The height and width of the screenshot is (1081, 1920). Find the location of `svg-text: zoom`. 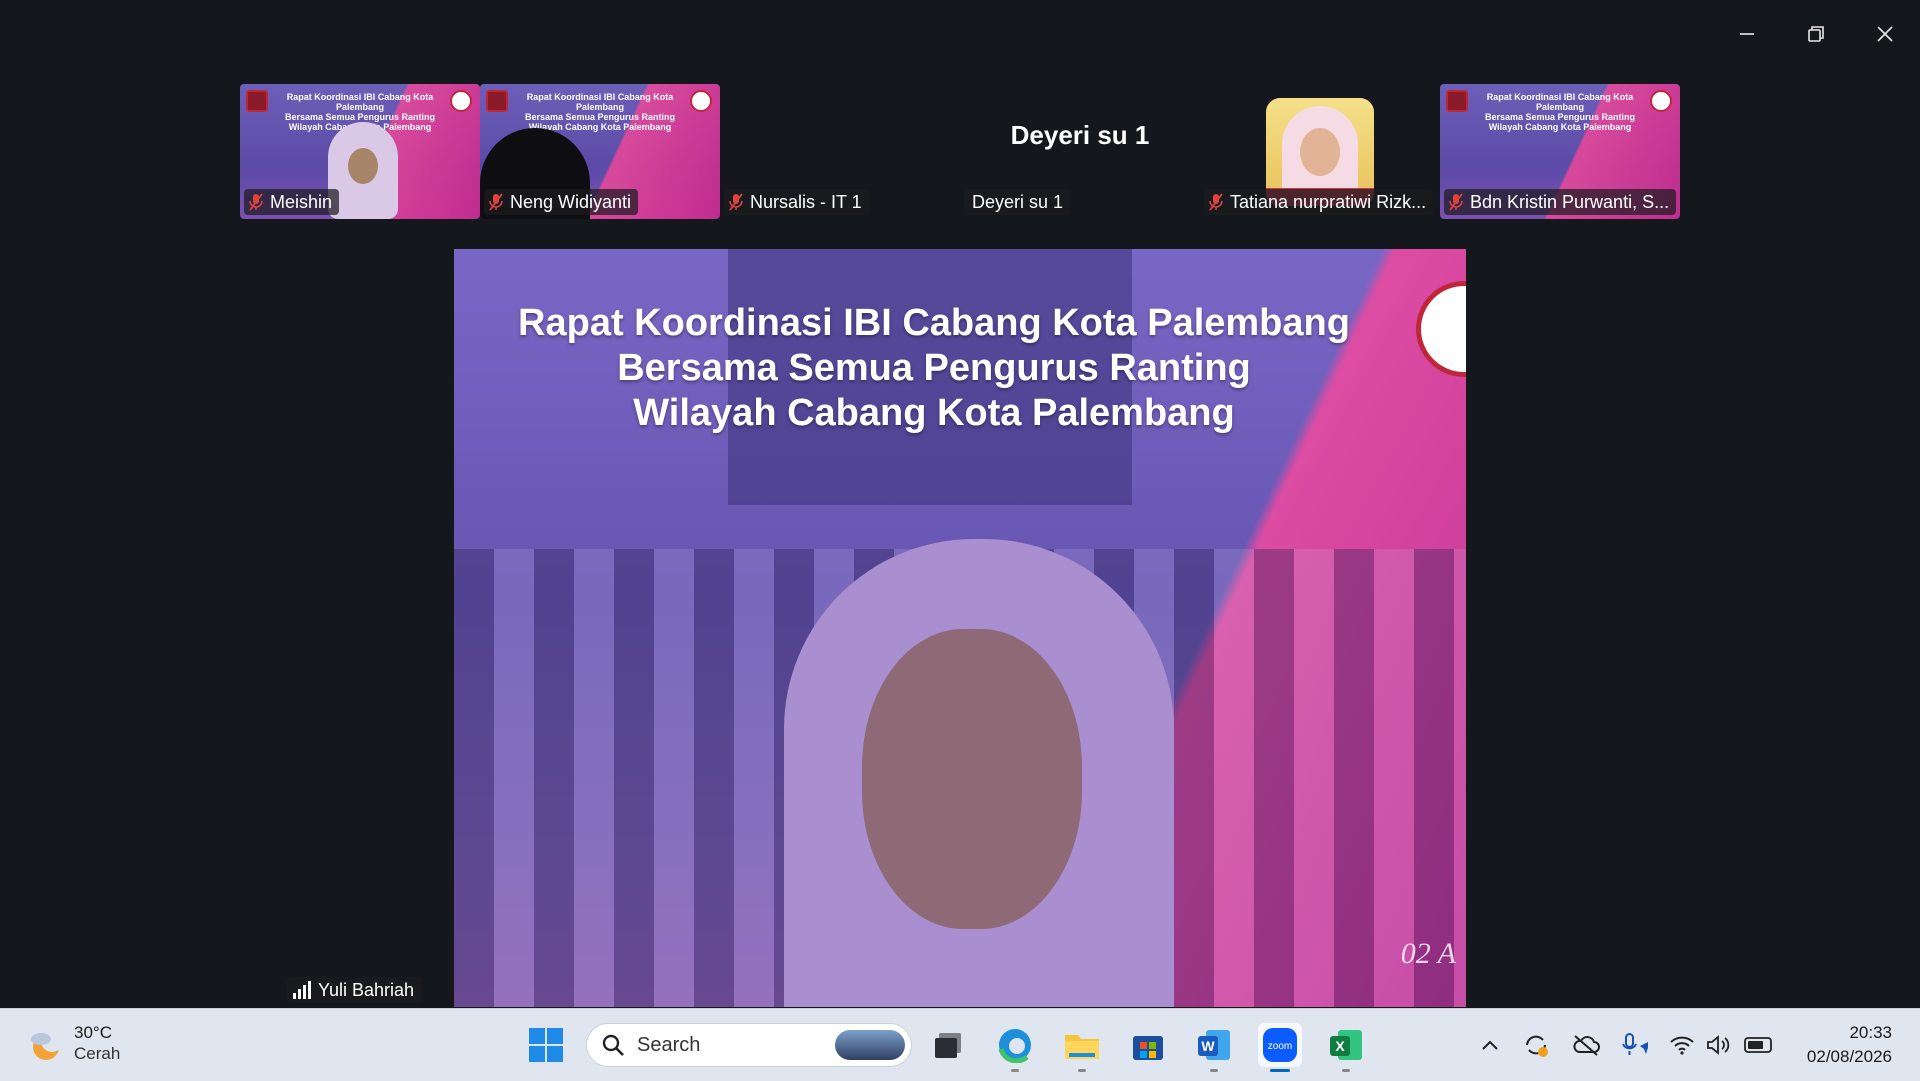

svg-text: zoom is located at coordinates (1280, 1046).